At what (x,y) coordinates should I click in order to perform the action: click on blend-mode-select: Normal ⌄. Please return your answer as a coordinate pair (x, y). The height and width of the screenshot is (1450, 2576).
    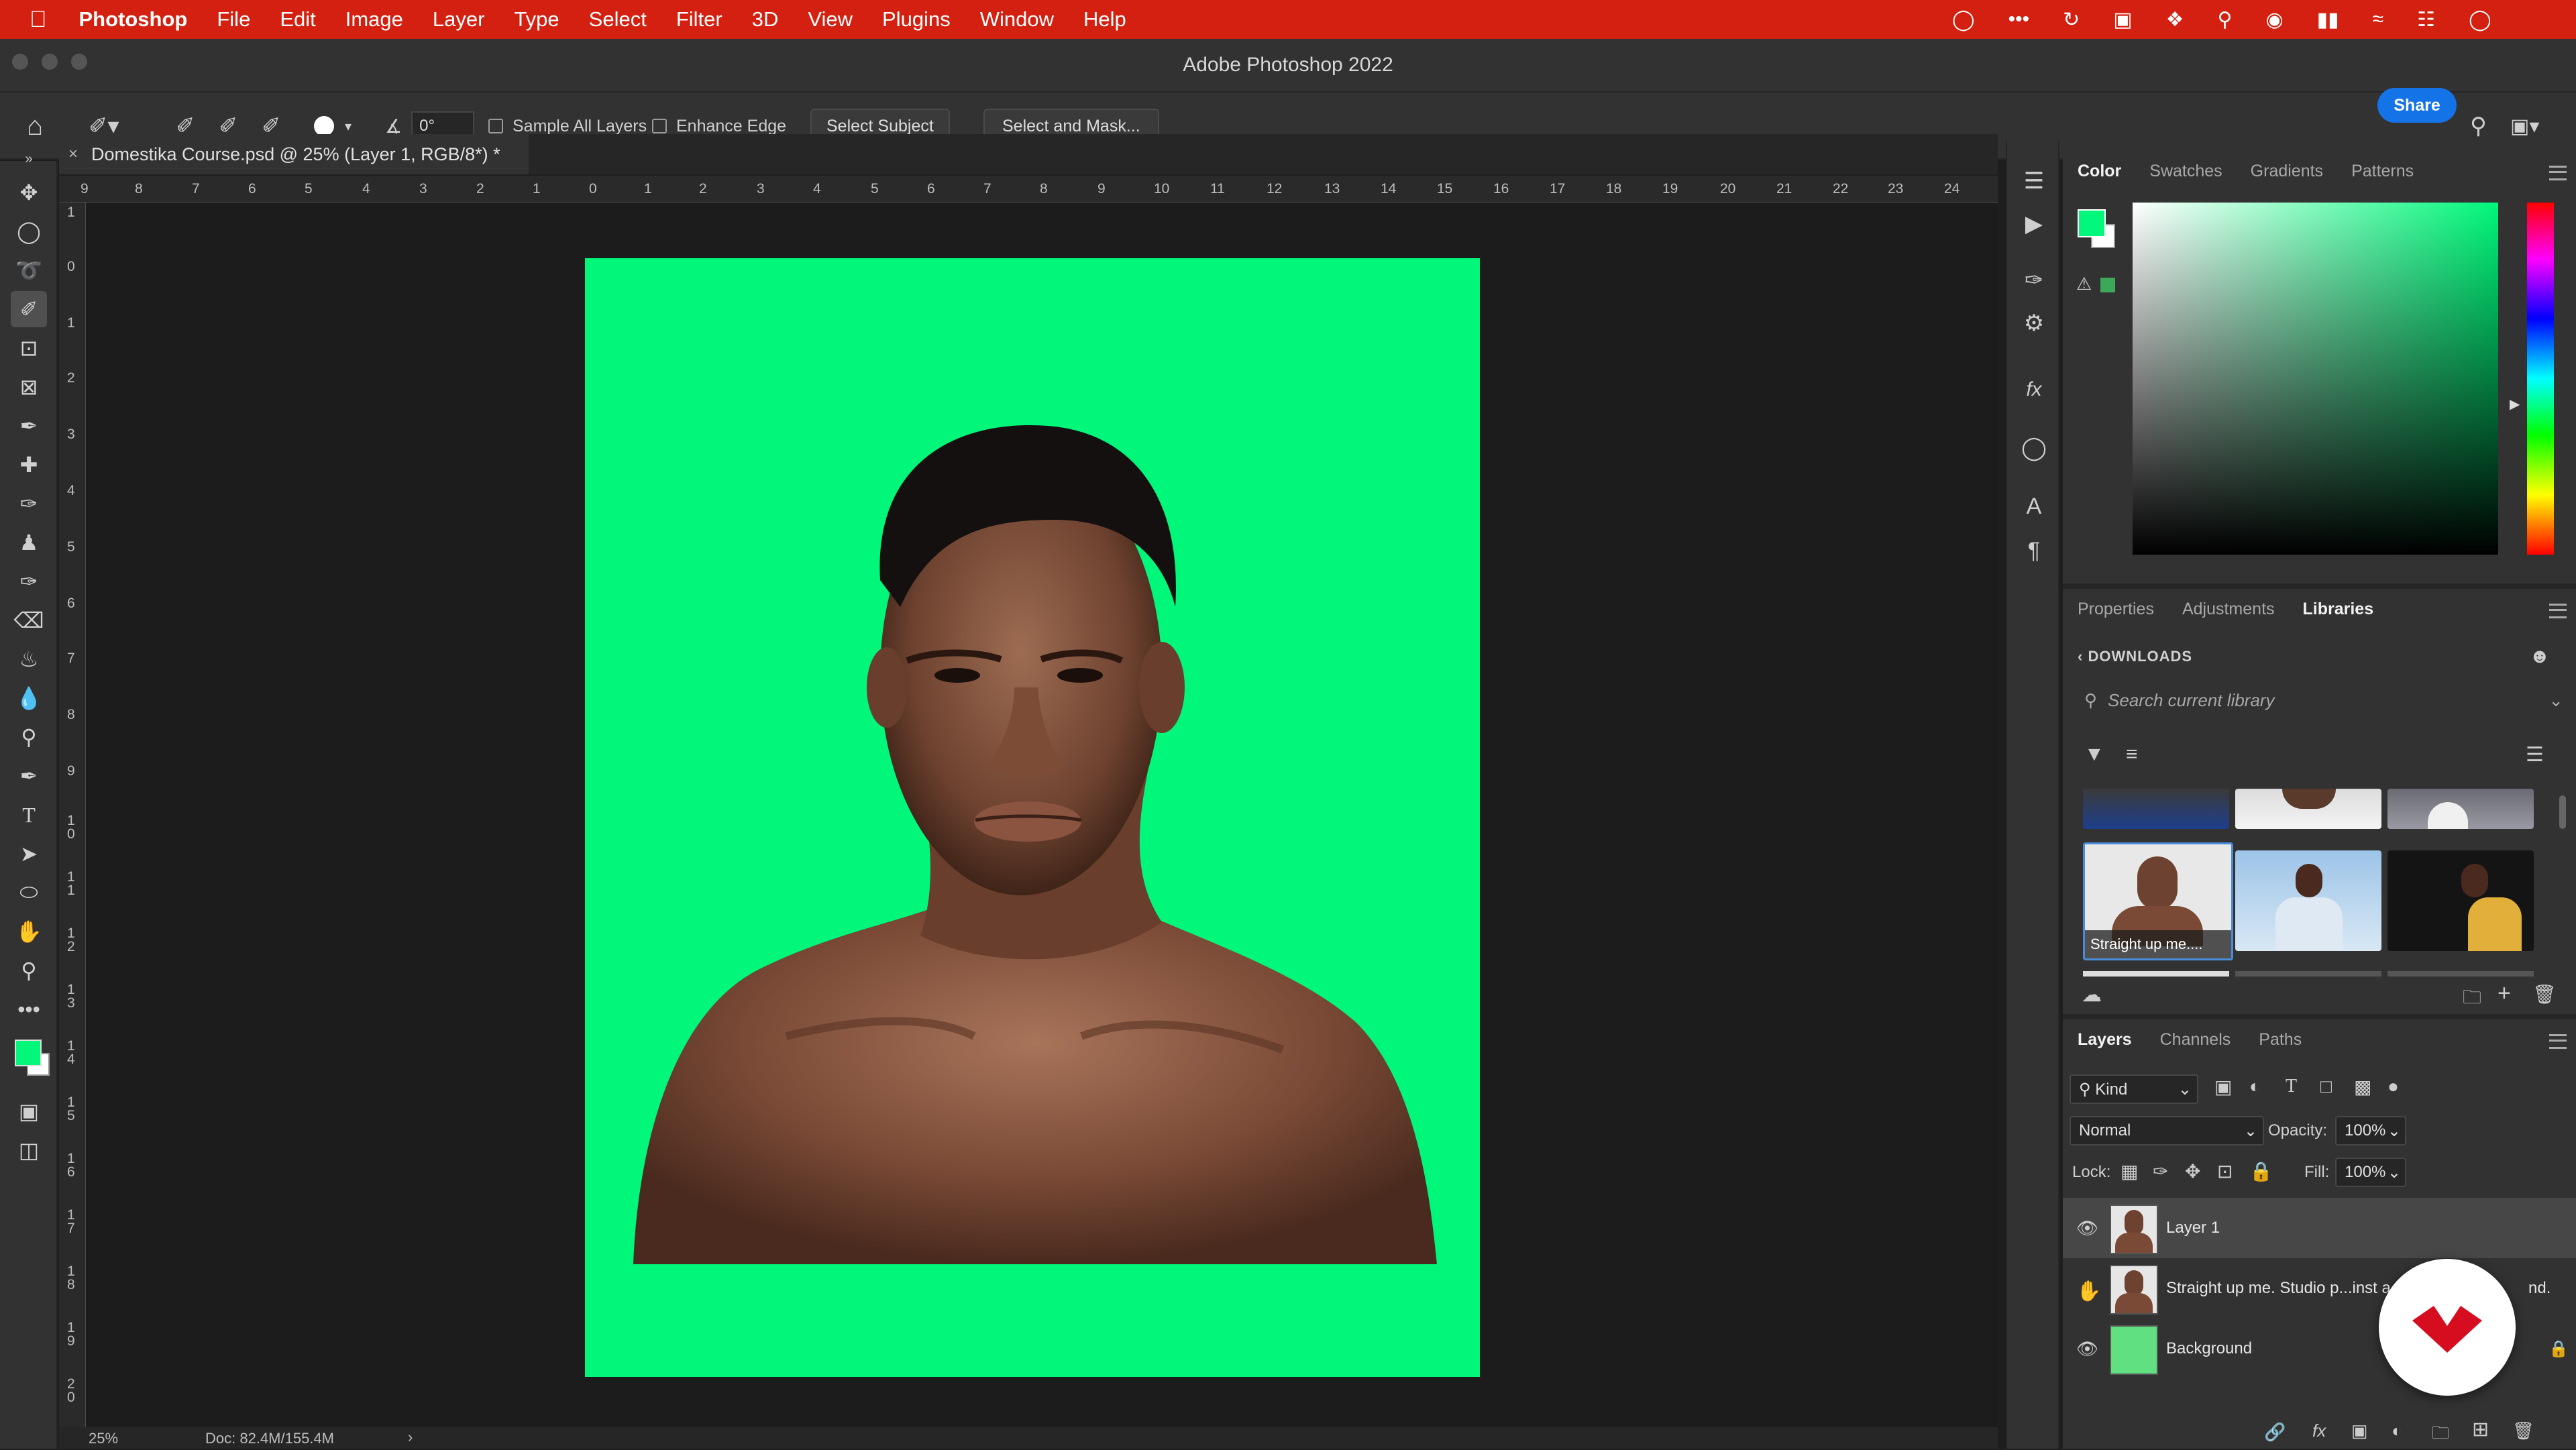
    Looking at the image, I should click on (2167, 1131).